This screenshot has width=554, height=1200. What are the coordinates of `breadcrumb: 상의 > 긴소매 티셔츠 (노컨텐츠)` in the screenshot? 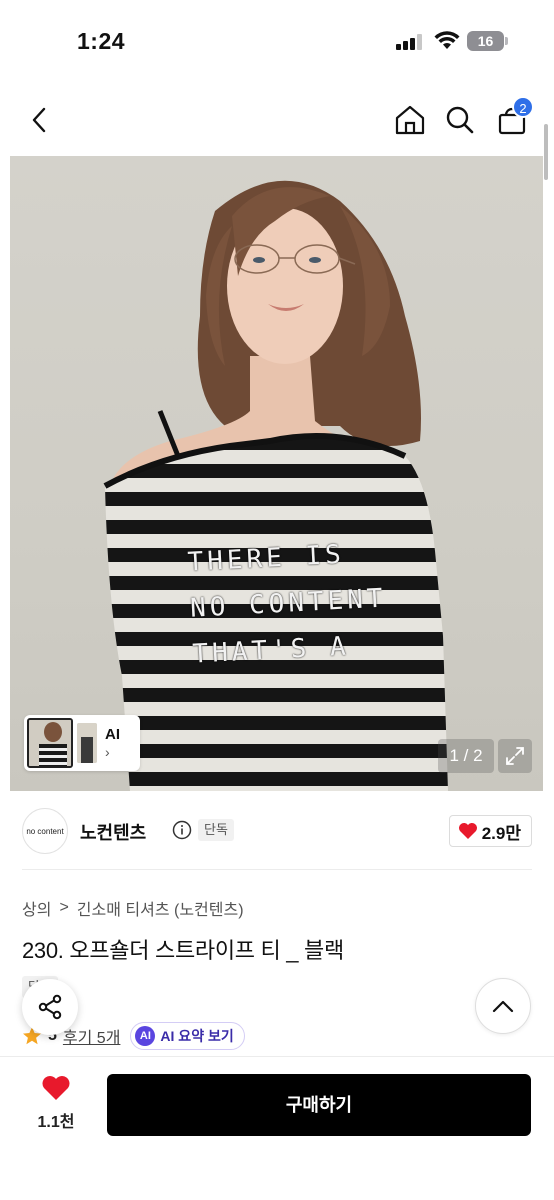 It's located at (133, 908).